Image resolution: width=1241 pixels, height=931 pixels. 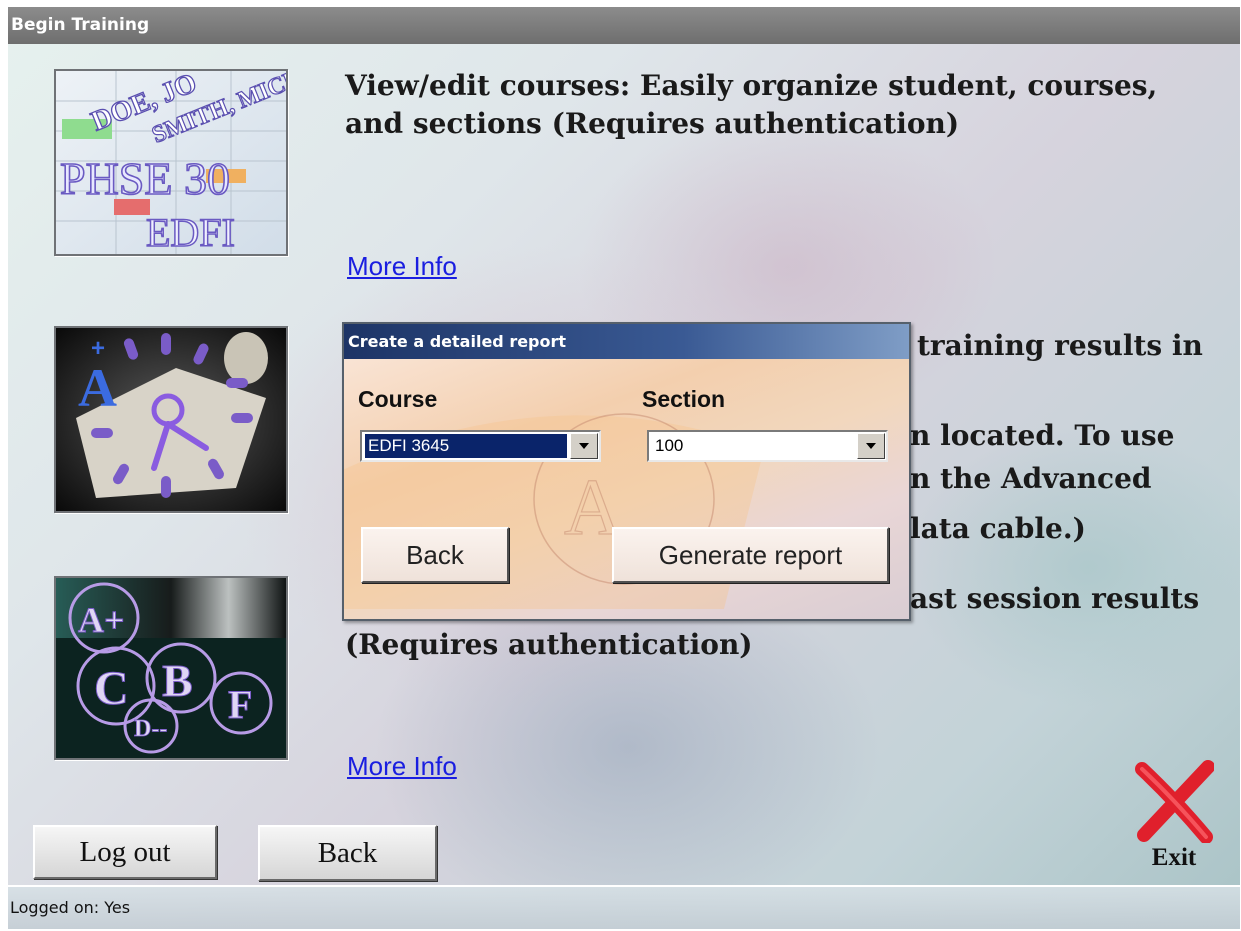 What do you see at coordinates (998, 528) in the screenshot?
I see `results-description-fragment-4: lata cable.)` at bounding box center [998, 528].